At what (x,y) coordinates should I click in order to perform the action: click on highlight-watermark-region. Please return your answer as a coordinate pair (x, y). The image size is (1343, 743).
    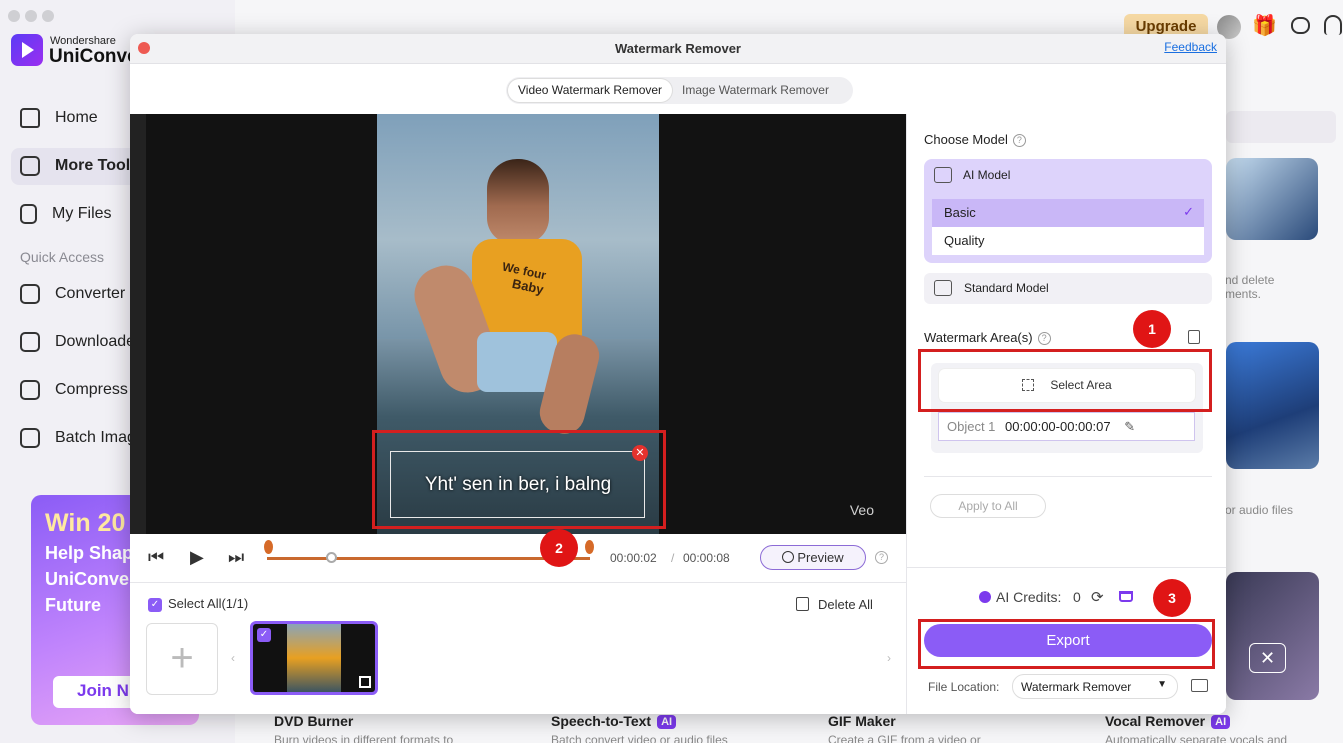
    Looking at the image, I should click on (519, 479).